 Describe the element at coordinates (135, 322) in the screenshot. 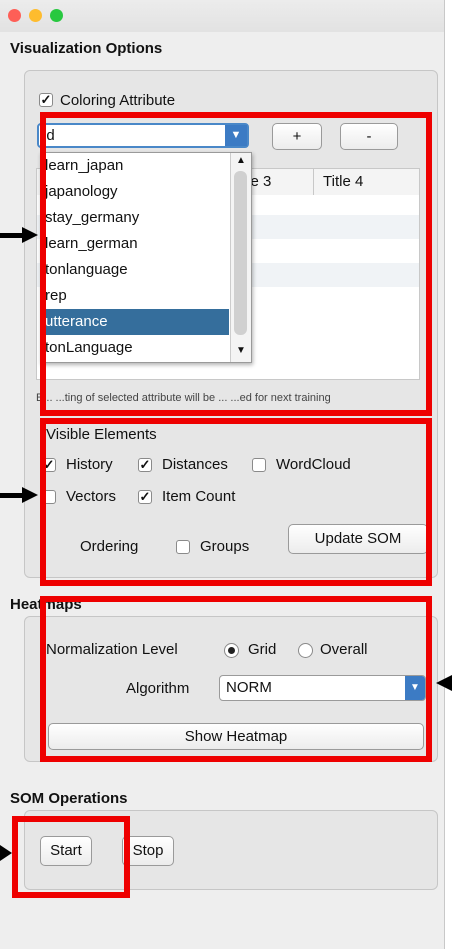

I see `dropdown-option-selected: utterance` at that location.